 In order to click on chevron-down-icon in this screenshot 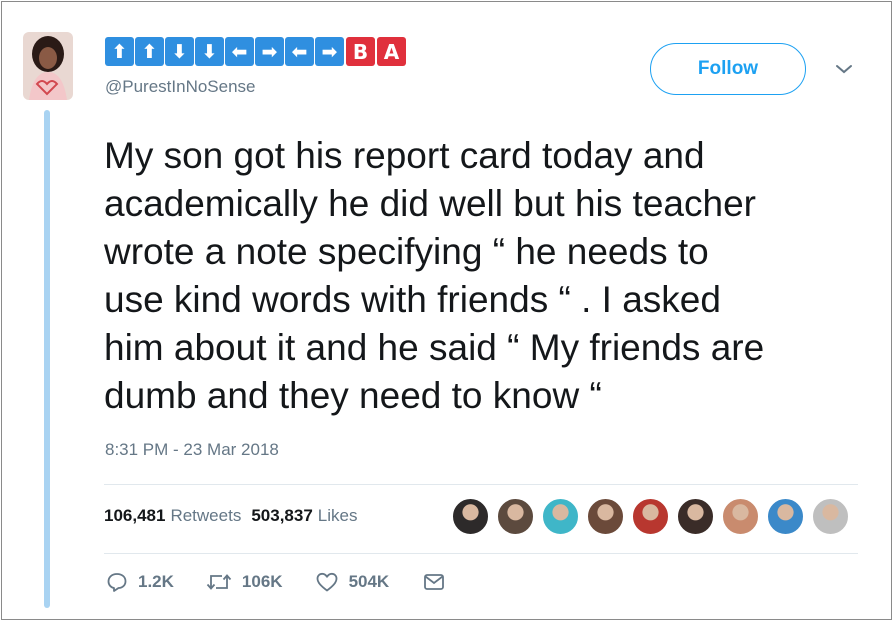, I will do `click(844, 69)`.